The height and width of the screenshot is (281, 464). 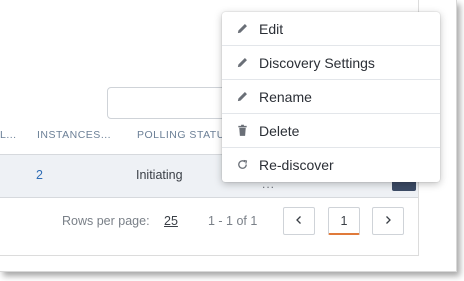 I want to click on page-range-text: 1 - 1 of 1, so click(x=233, y=221).